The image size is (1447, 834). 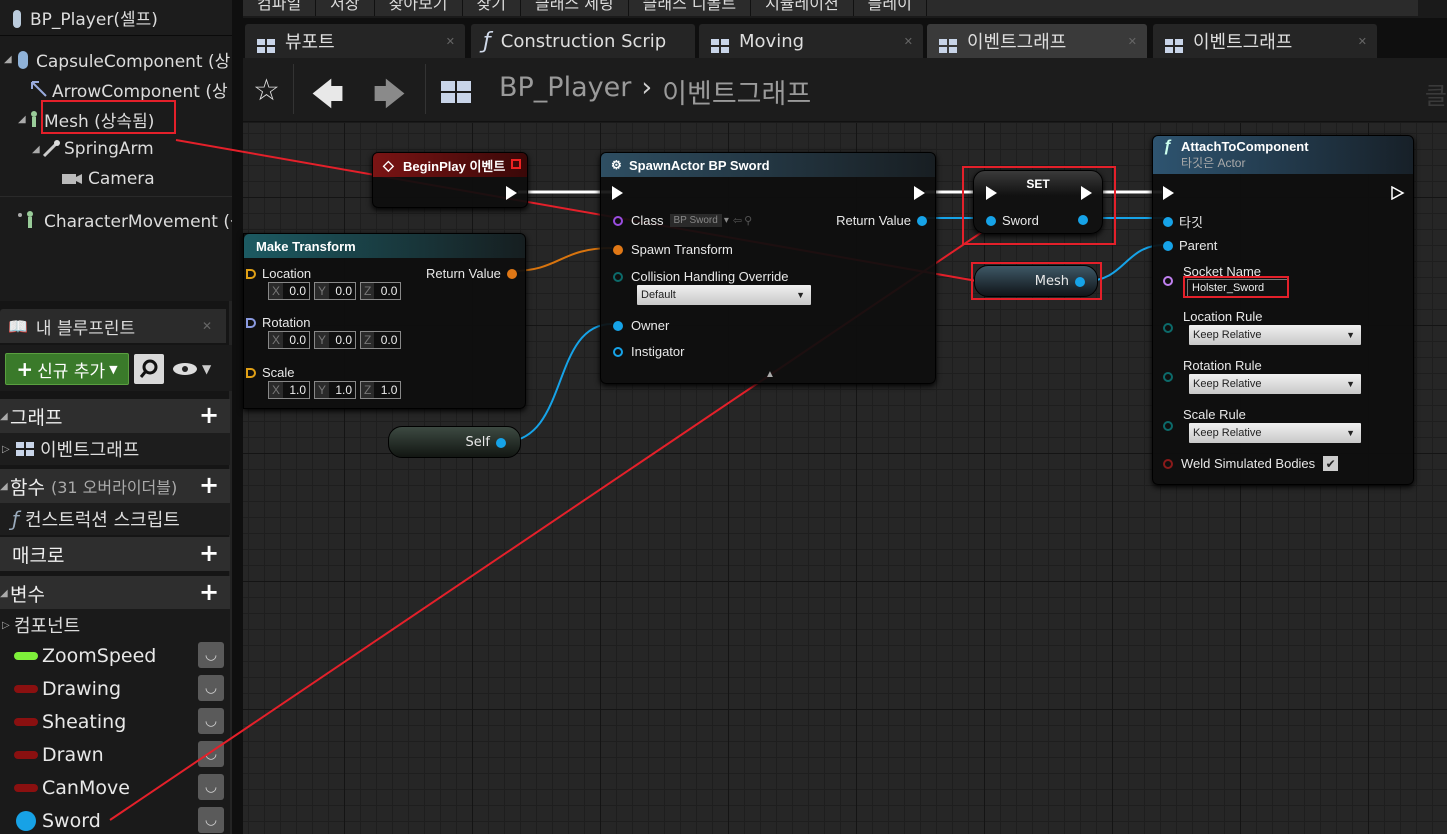 What do you see at coordinates (724, 295) in the screenshot?
I see `collision-dropdown: Default` at bounding box center [724, 295].